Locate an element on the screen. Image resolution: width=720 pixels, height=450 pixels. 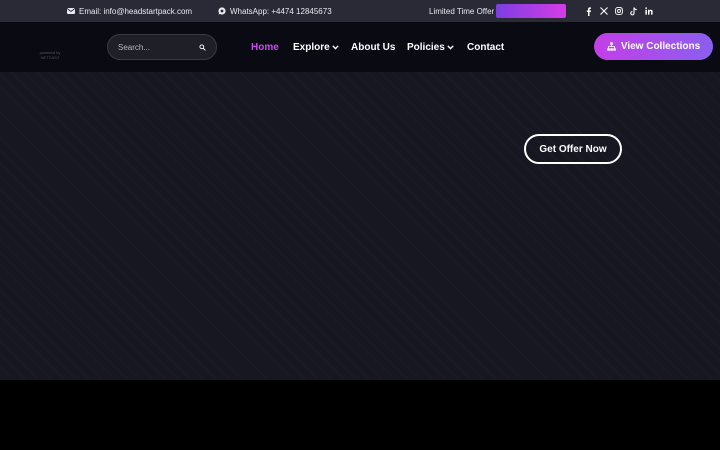
email-contact: Email: info@headstartpack.com is located at coordinates (129, 11).